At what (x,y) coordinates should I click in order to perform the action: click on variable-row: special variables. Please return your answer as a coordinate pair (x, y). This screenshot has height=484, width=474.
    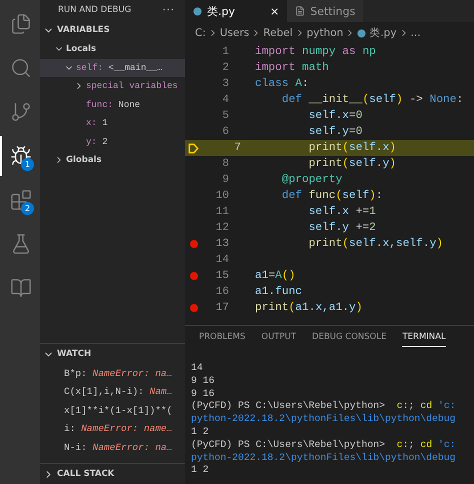
    Looking at the image, I should click on (112, 86).